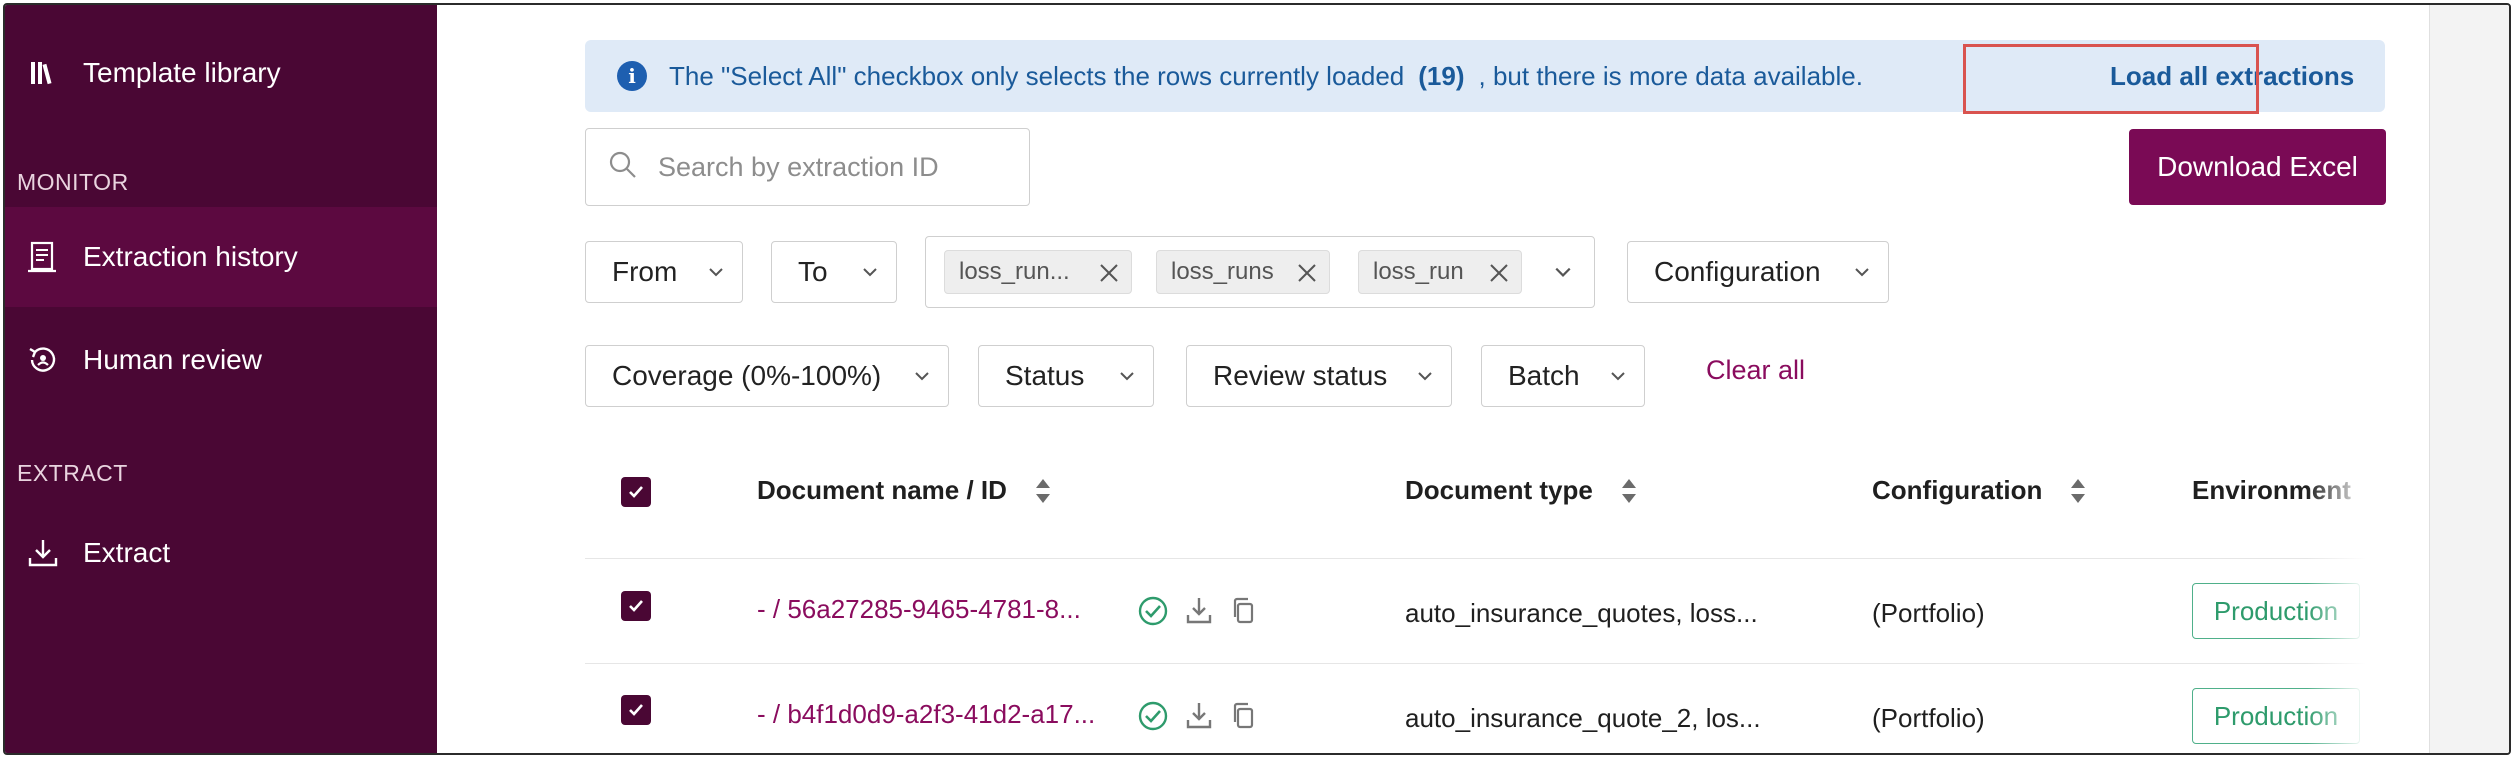  What do you see at coordinates (172, 359) in the screenshot?
I see `sidebar-item-label: Human review` at bounding box center [172, 359].